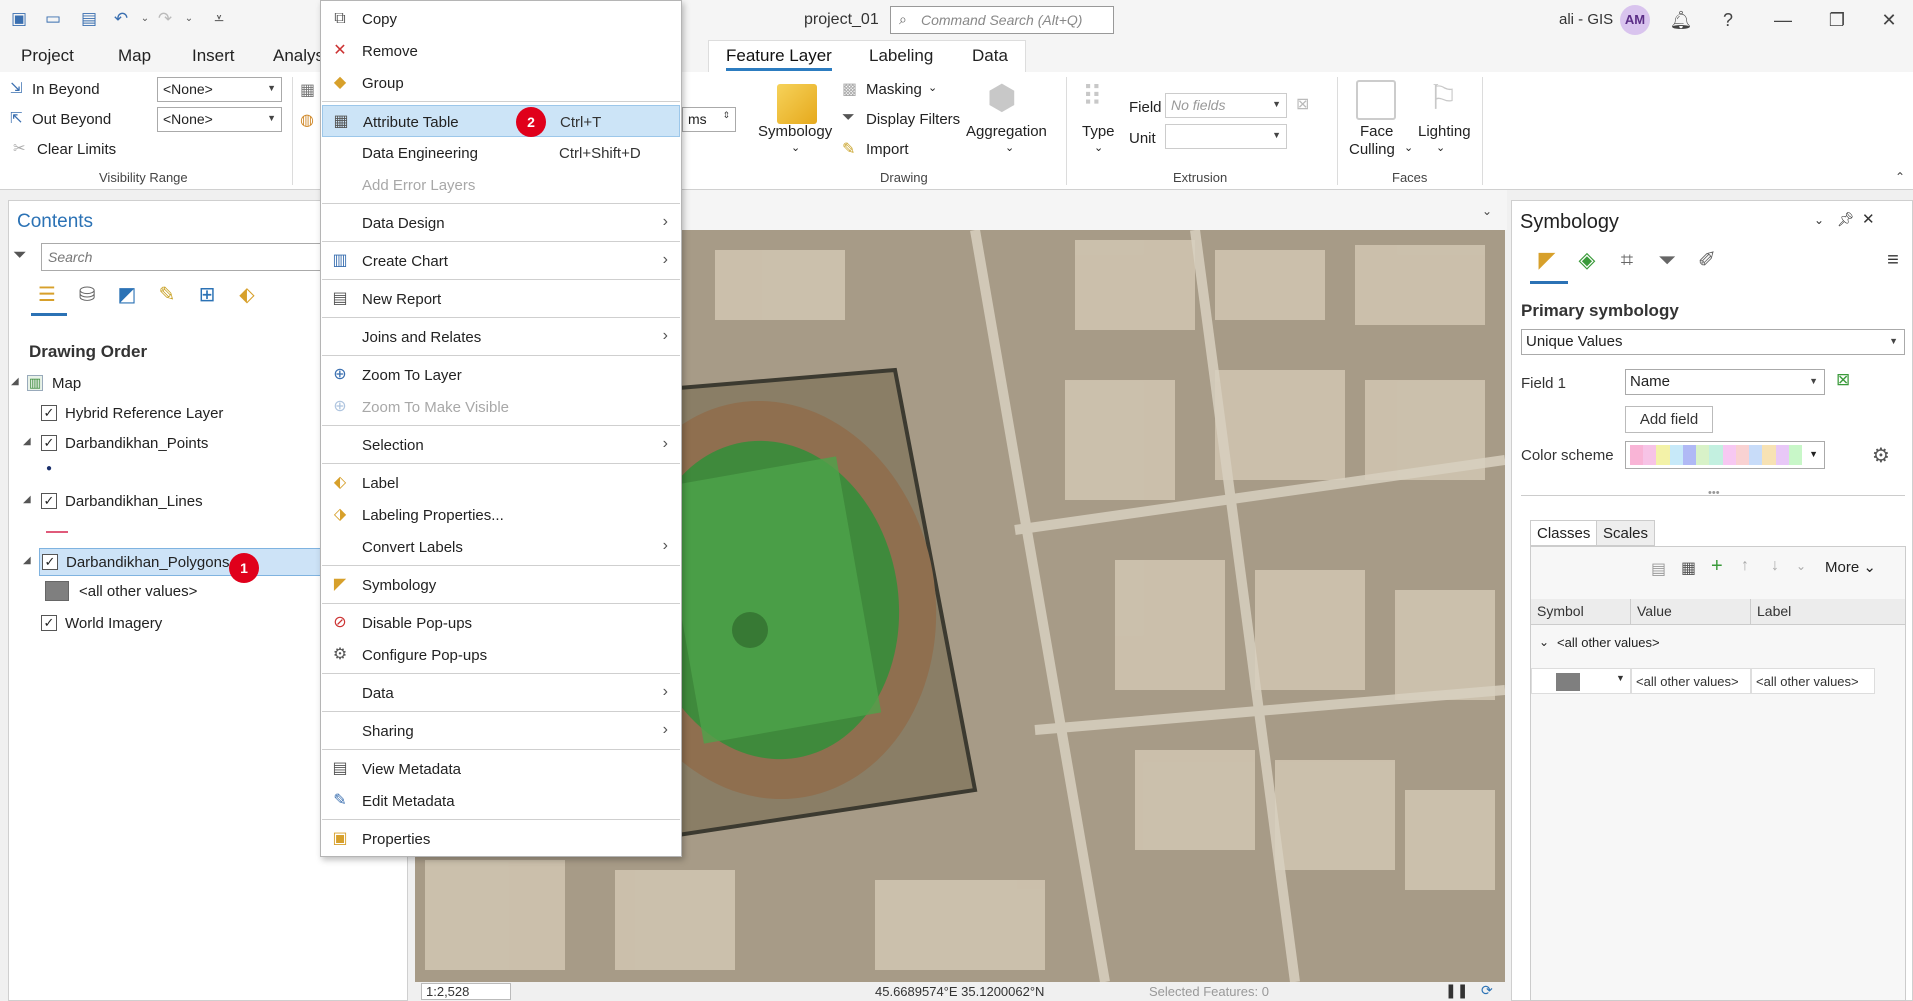 This screenshot has height=1001, width=1913. I want to click on filter-icon: ⏷, so click(20, 255).